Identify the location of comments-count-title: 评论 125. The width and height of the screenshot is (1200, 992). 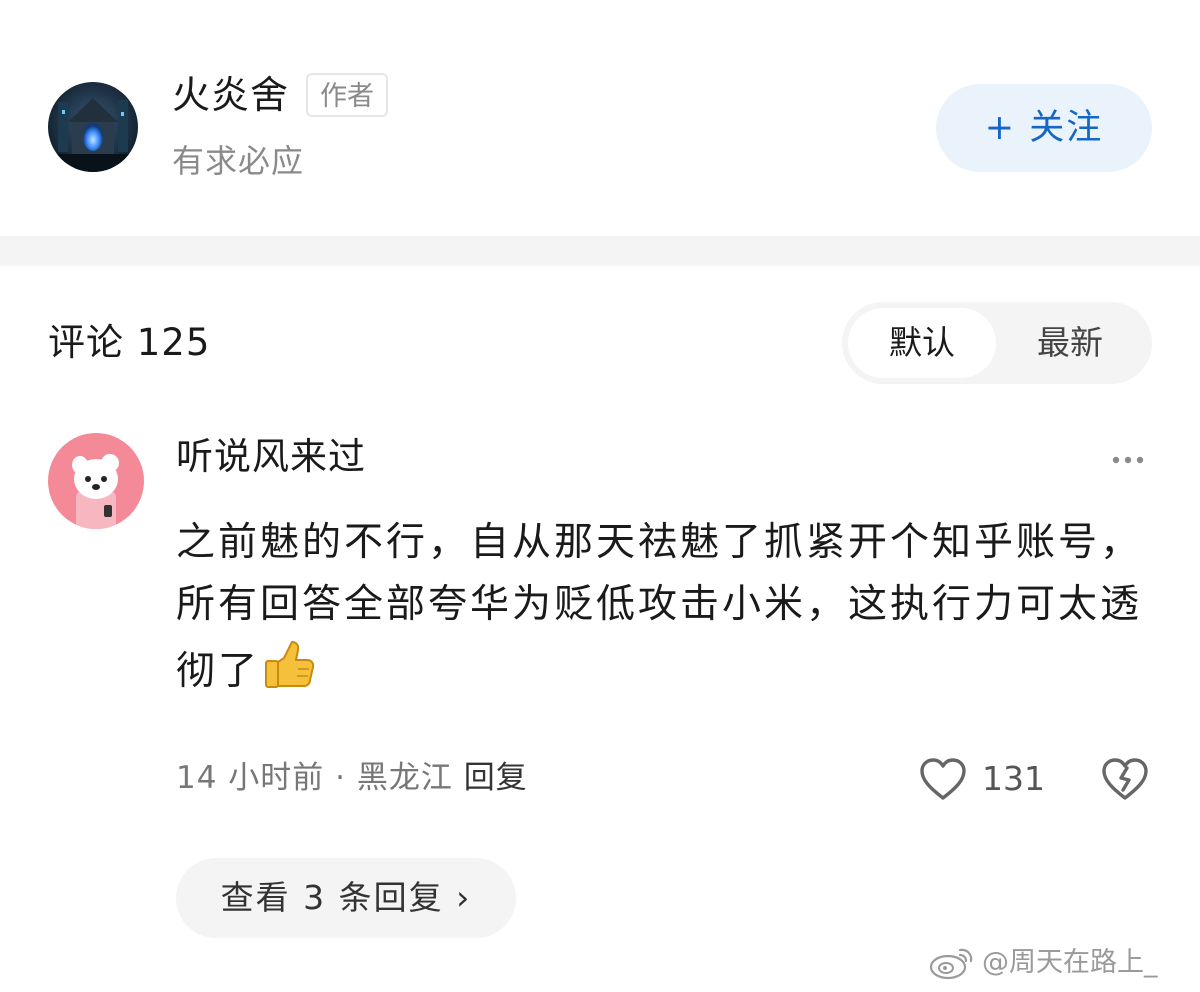
(129, 342).